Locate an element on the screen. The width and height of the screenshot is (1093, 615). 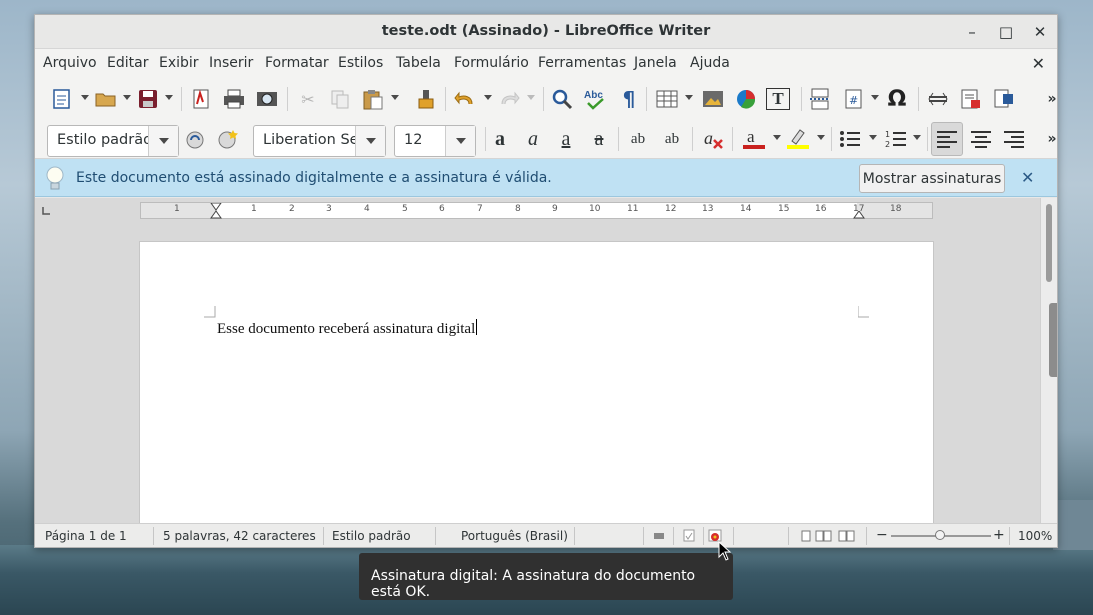
view-layout-icons is located at coordinates (829, 536).